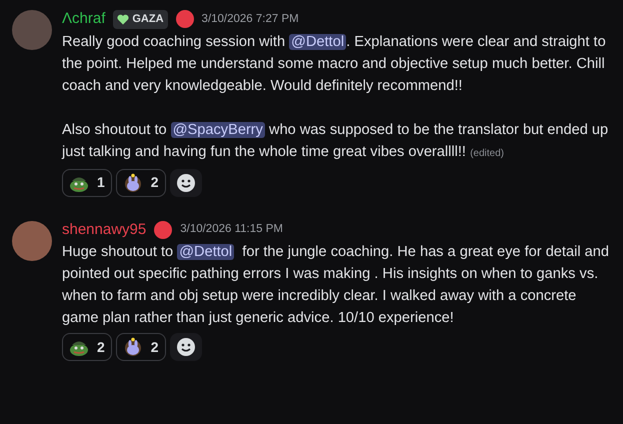 Image resolution: width=623 pixels, height=424 pixels. Describe the element at coordinates (217, 130) in the screenshot. I see `mention-link: @SpacyBerry` at that location.